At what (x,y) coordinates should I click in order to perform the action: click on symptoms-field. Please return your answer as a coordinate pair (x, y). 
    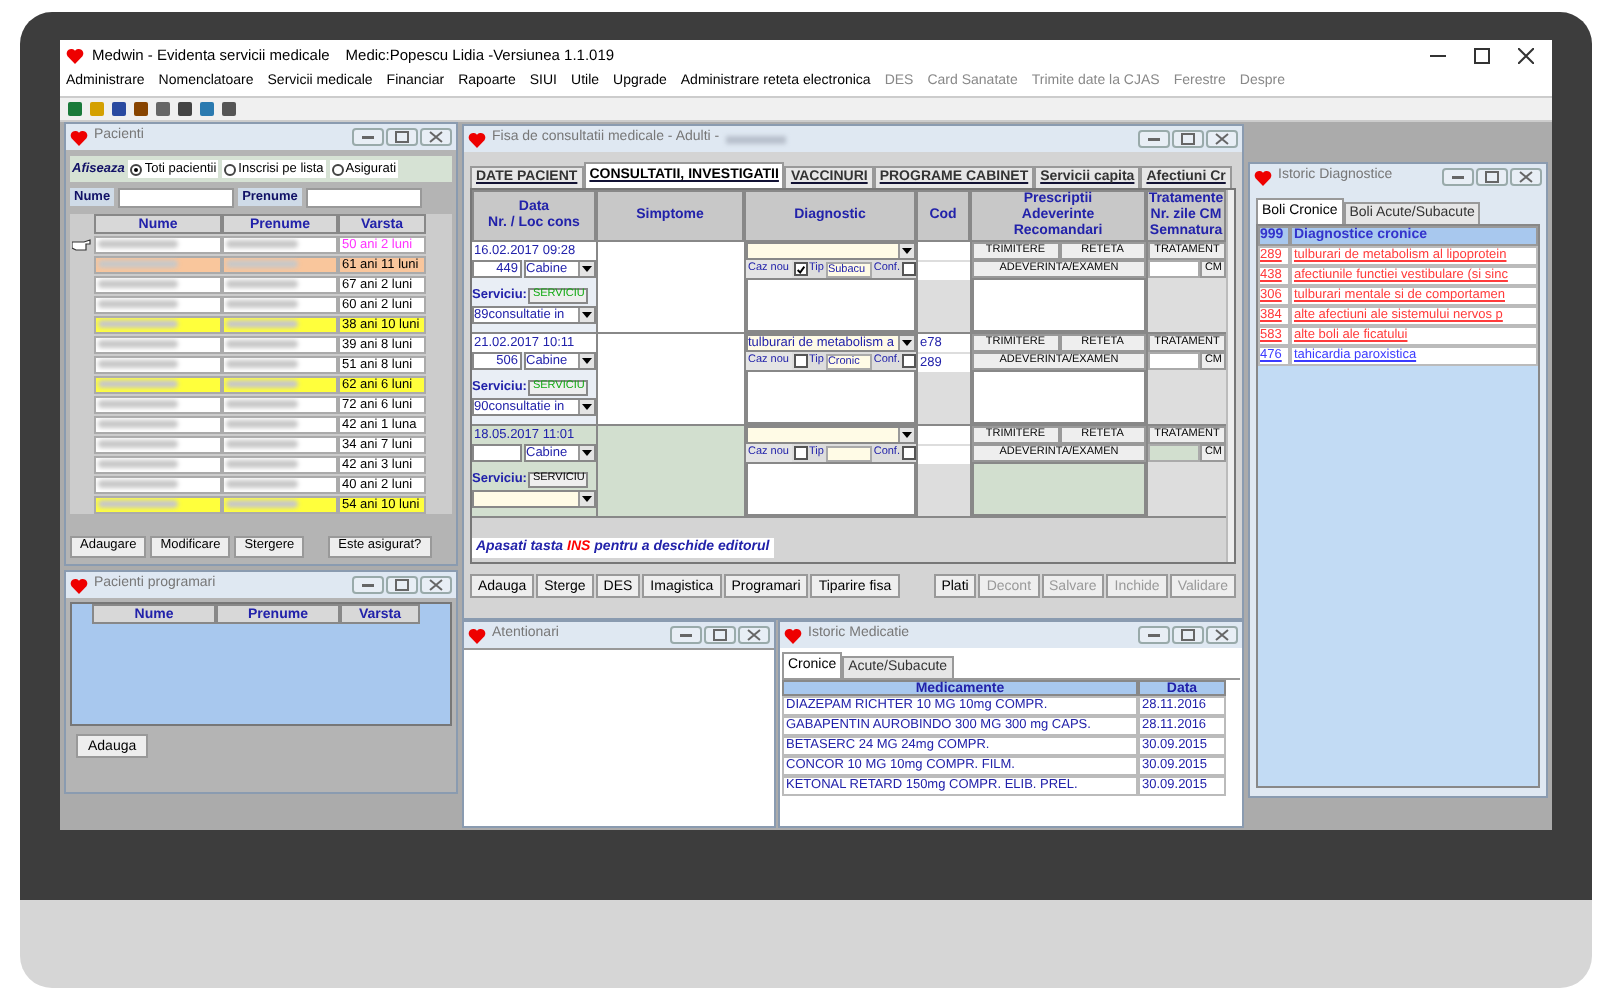
    Looking at the image, I should click on (670, 471).